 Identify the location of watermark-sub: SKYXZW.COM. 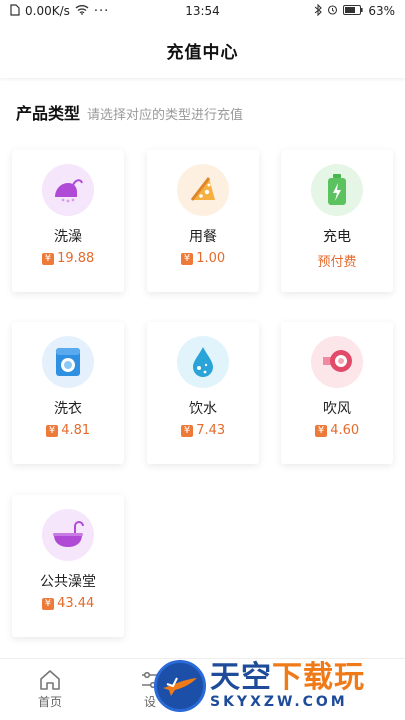
(279, 702).